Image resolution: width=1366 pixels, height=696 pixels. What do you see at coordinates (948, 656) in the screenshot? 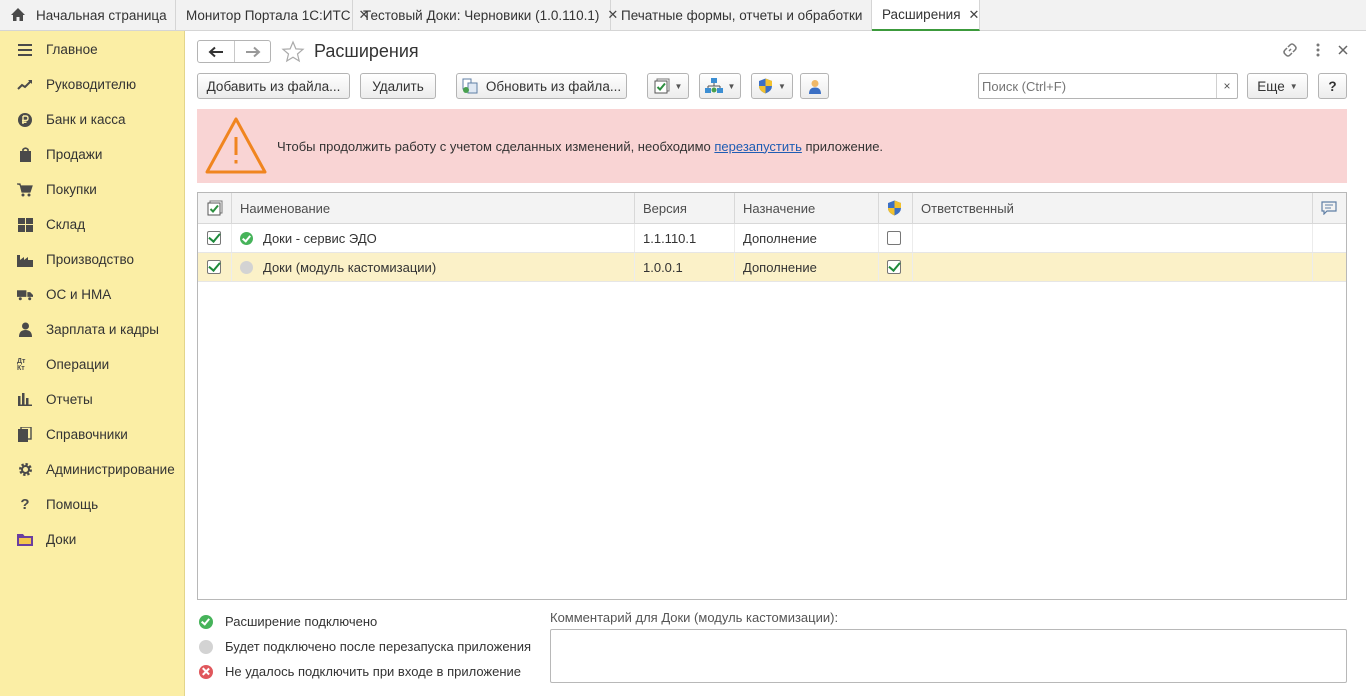
I see `comment-field` at bounding box center [948, 656].